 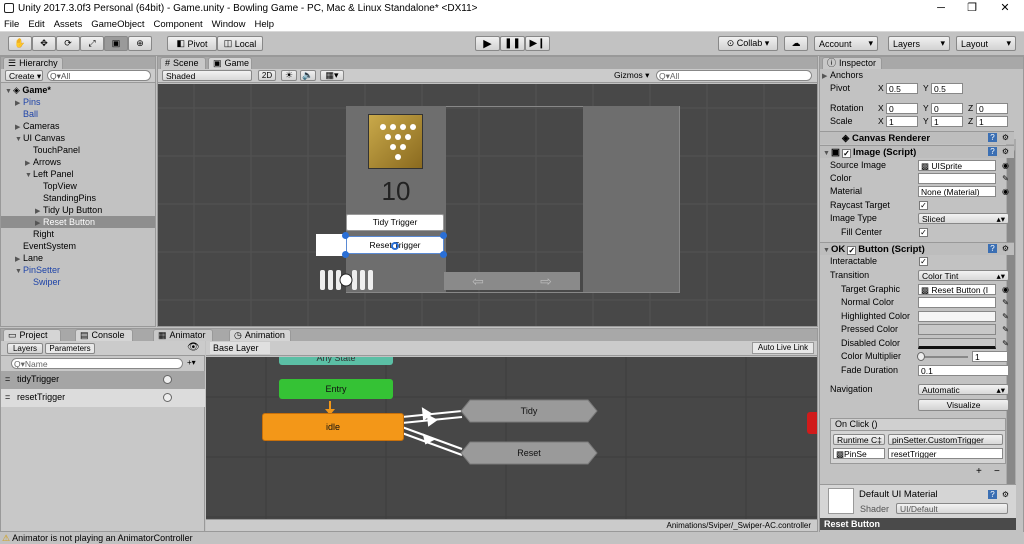 I want to click on shader-dropdown: UI/Default, so click(x=952, y=508).